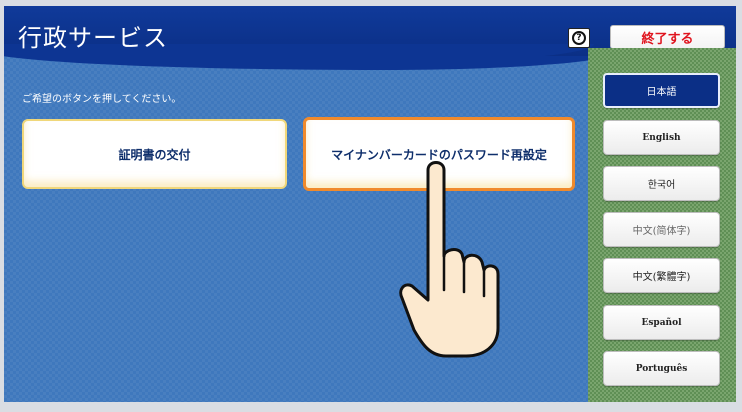 The image size is (742, 412). Describe the element at coordinates (661, 229) in the screenshot. I see `language-chinese-simplified-button: 中文(简体字)` at that location.